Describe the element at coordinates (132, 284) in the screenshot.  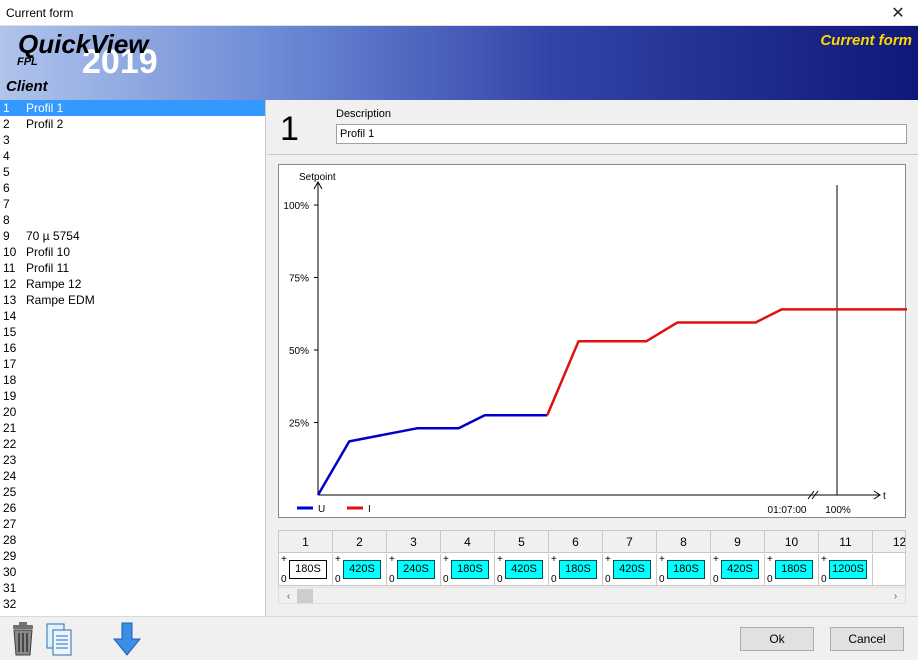
I see `list-item: 12 Rampe 12` at that location.